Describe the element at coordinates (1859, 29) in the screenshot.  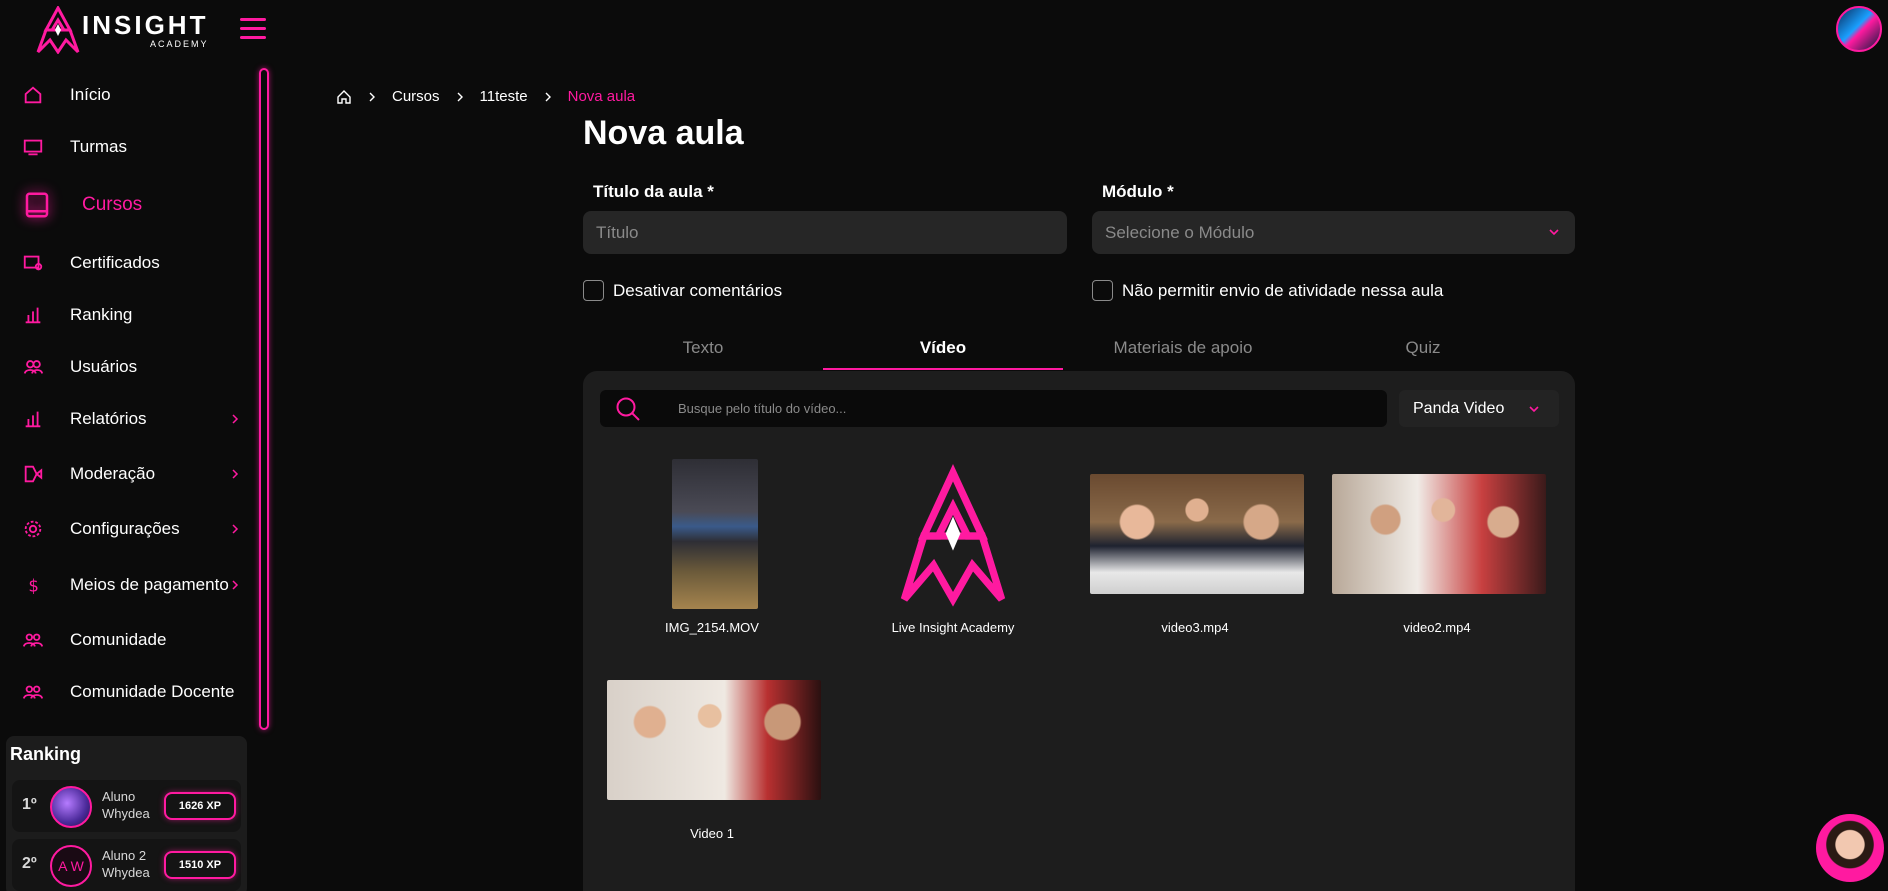
I see `user-avatar` at that location.